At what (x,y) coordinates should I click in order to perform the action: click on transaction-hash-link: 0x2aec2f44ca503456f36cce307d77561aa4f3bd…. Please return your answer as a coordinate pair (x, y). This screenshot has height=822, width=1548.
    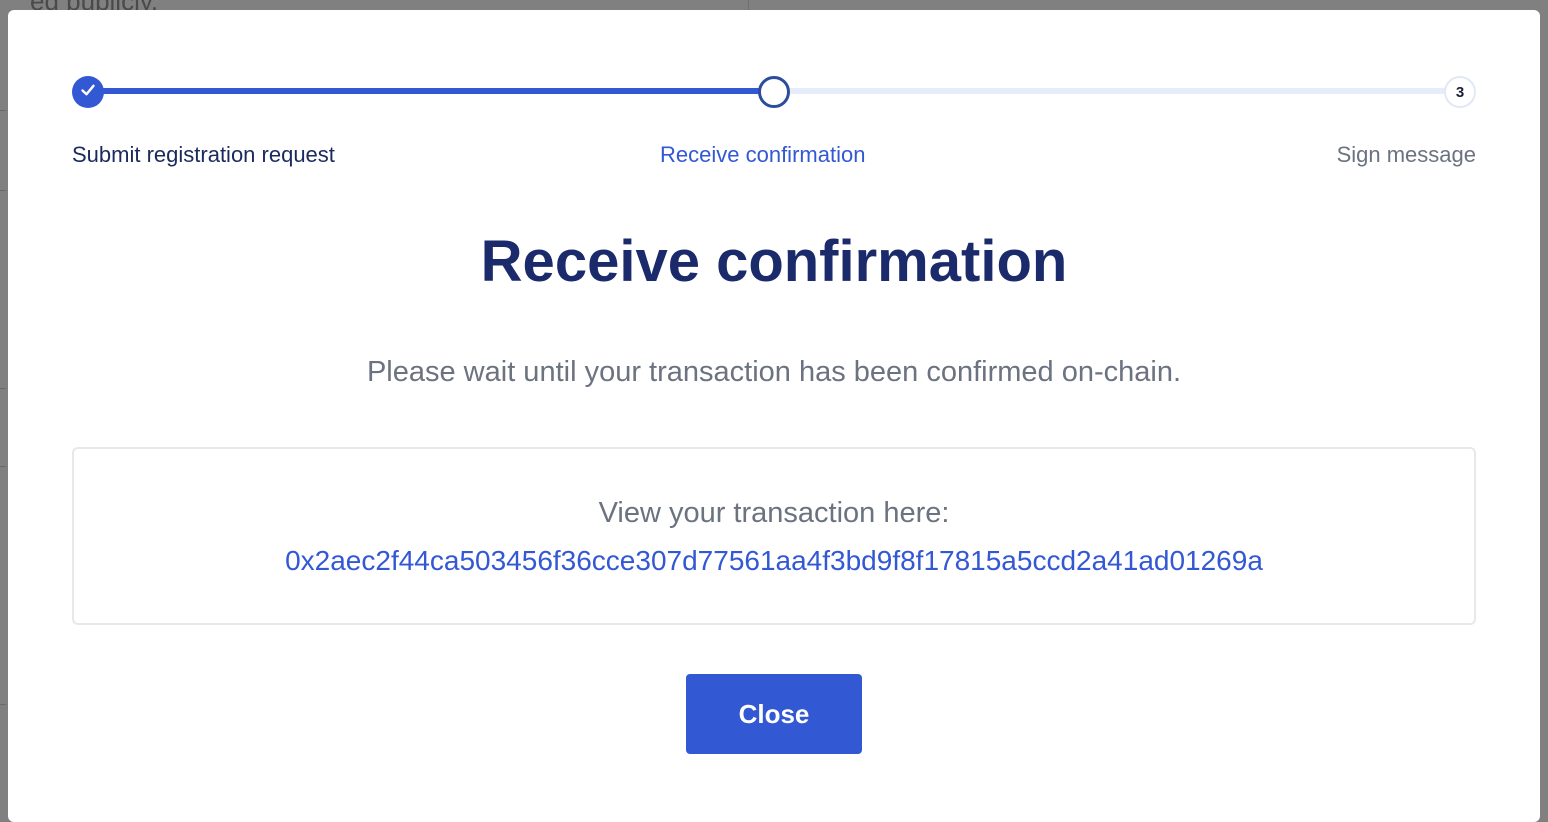
    Looking at the image, I should click on (774, 561).